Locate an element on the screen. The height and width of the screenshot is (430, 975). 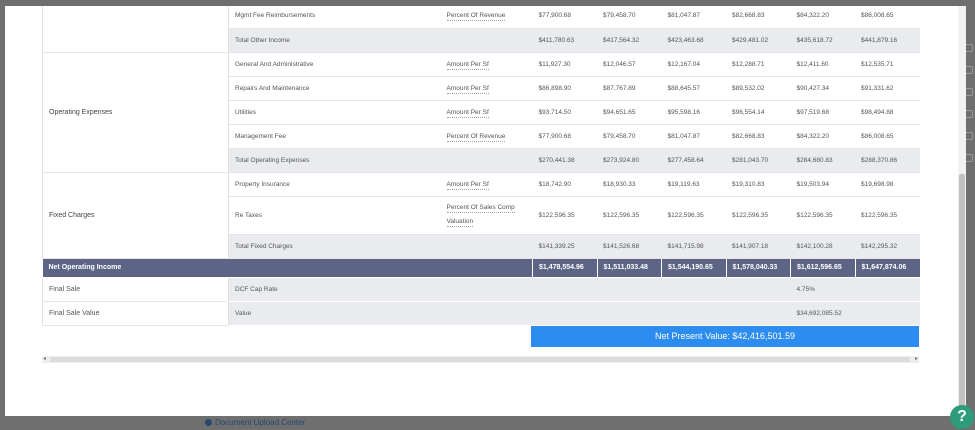
value-cell: $429,481.02 is located at coordinates (758, 40).